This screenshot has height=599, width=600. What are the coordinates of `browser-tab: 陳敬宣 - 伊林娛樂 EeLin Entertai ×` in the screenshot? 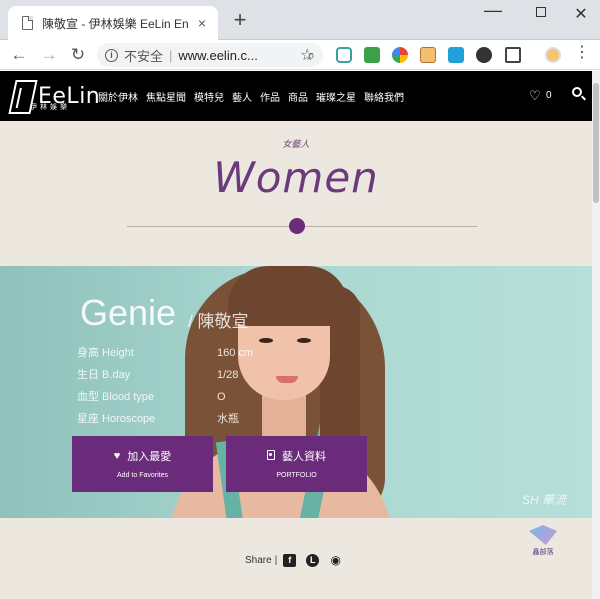 It's located at (113, 23).